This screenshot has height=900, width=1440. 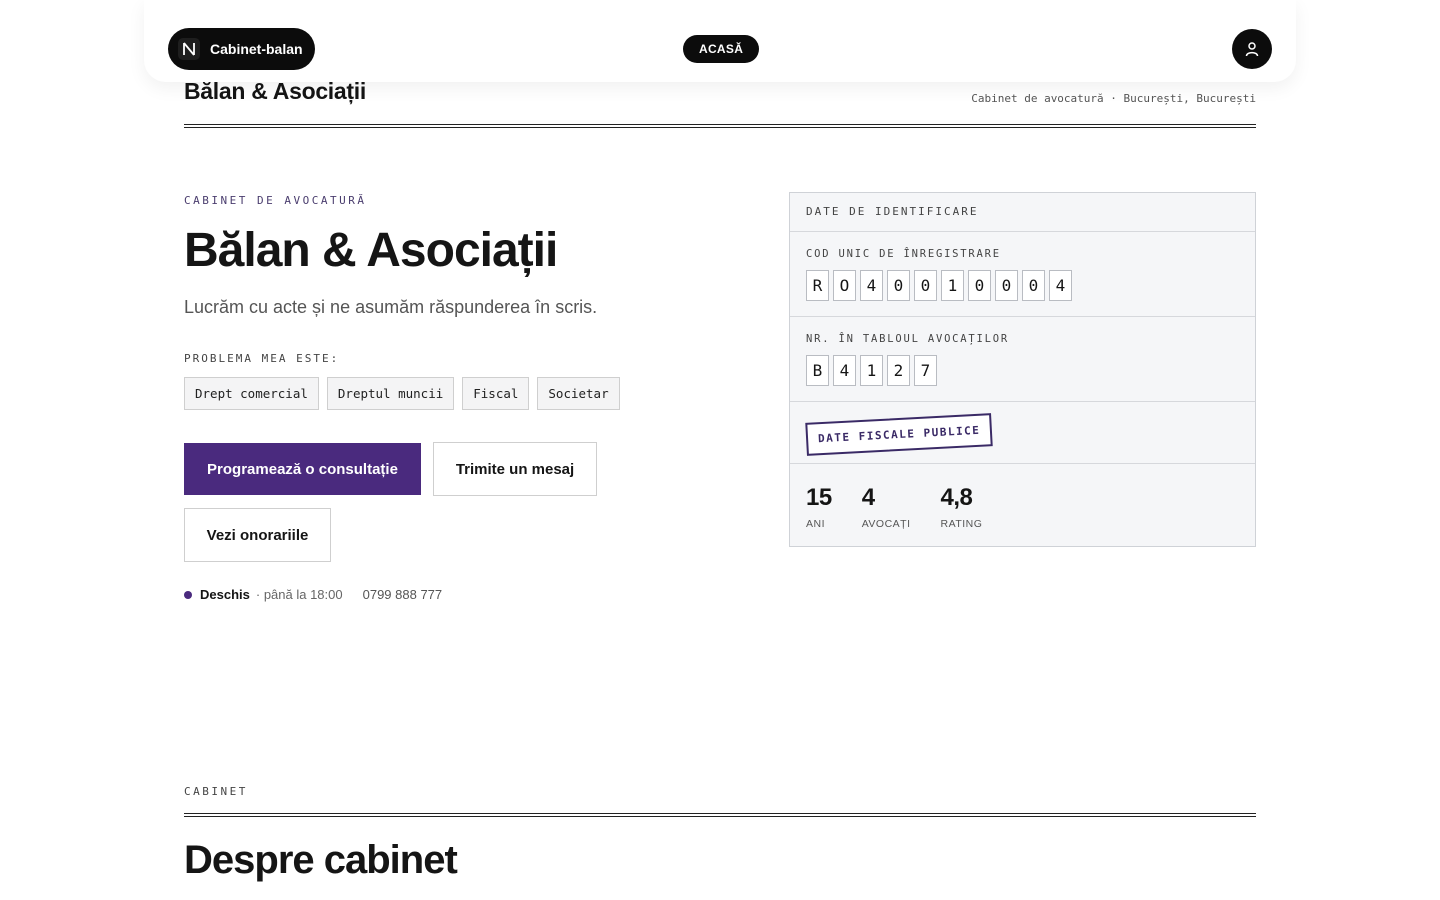 I want to click on bar-number-digits: B 4 1 2 7, so click(x=1022, y=370).